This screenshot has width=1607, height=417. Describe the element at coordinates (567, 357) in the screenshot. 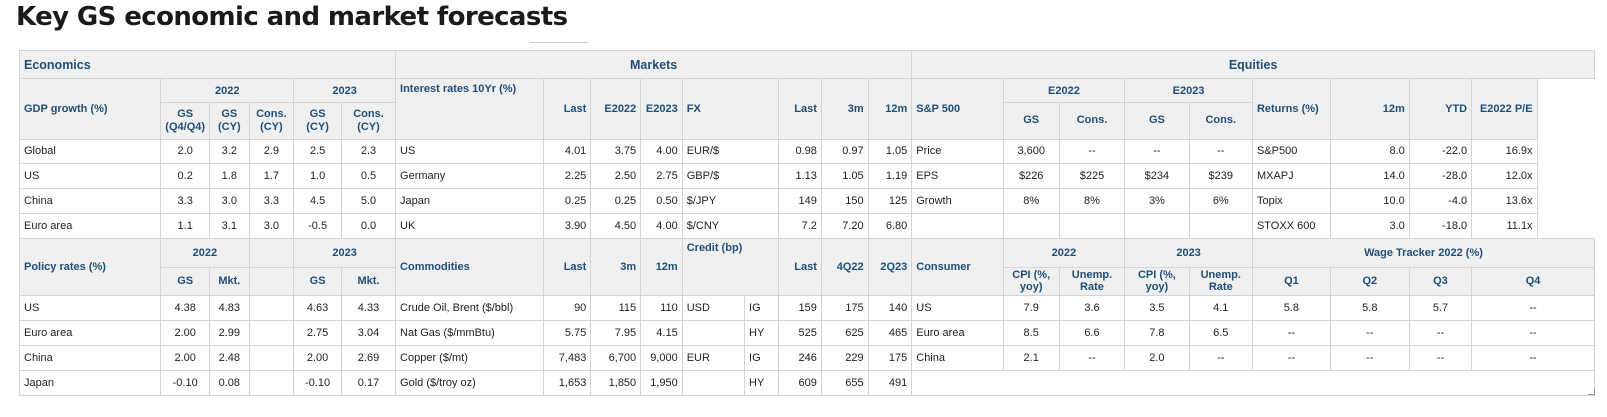

I see `cell-value: 7,483` at that location.